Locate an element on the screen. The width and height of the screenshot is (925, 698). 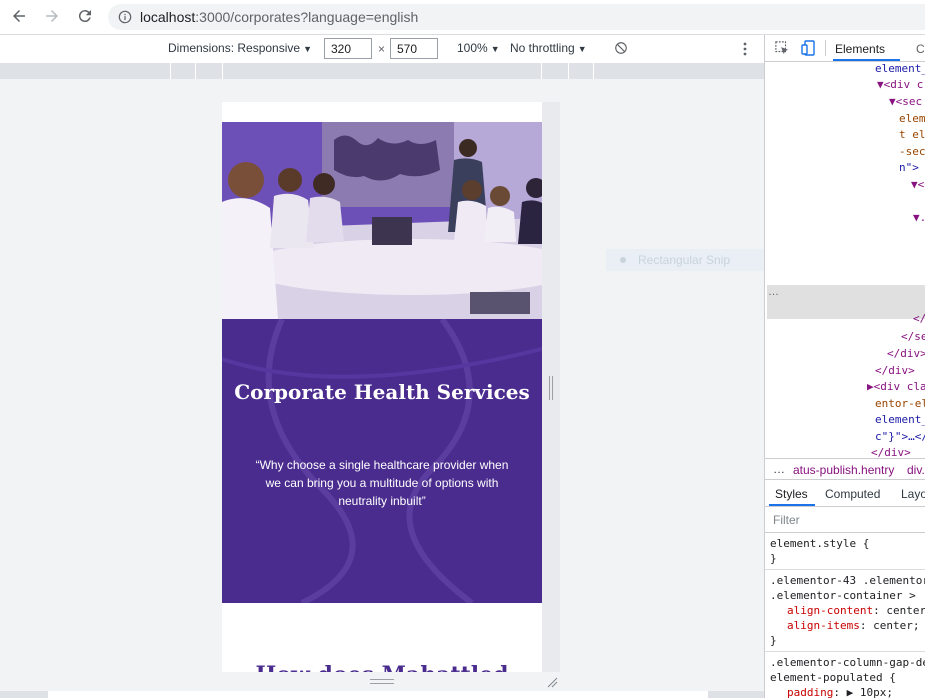
more-options-icon is located at coordinates (745, 49).